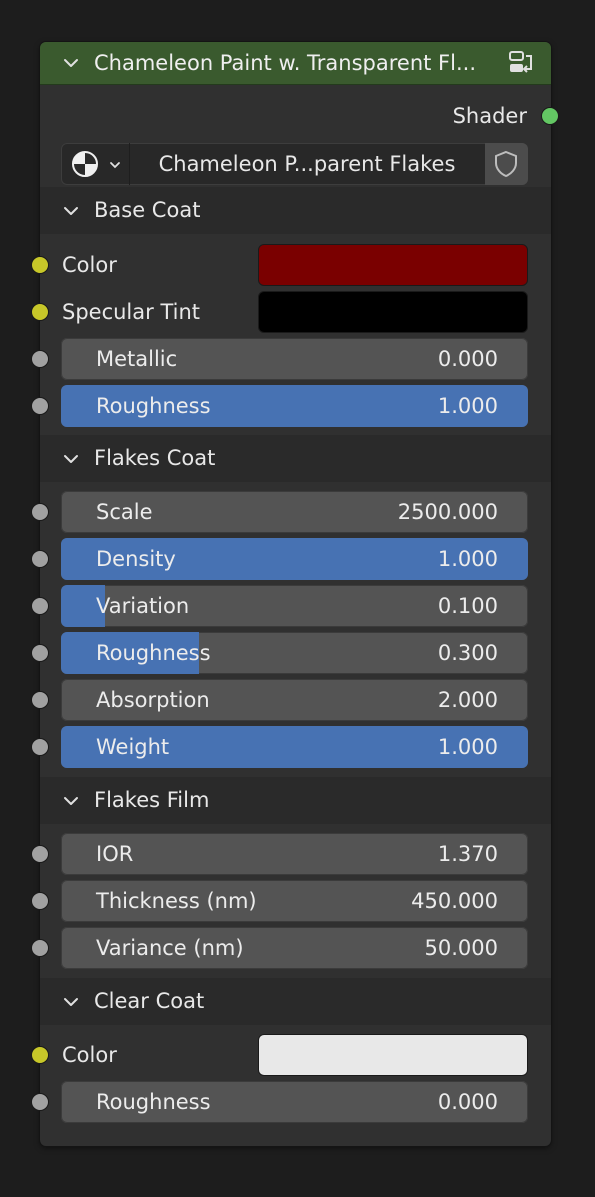 The image size is (595, 1197). What do you see at coordinates (153, 700) in the screenshot?
I see `slider-label: Absorption` at bounding box center [153, 700].